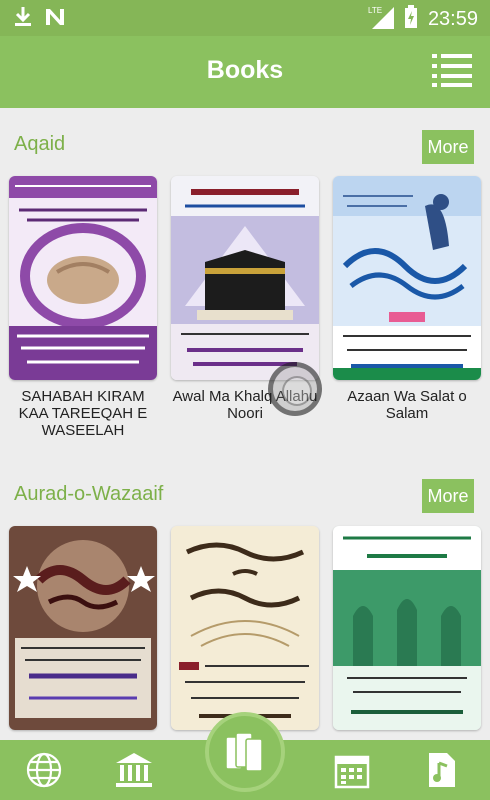  I want to click on list-menu-icon, so click(452, 70).